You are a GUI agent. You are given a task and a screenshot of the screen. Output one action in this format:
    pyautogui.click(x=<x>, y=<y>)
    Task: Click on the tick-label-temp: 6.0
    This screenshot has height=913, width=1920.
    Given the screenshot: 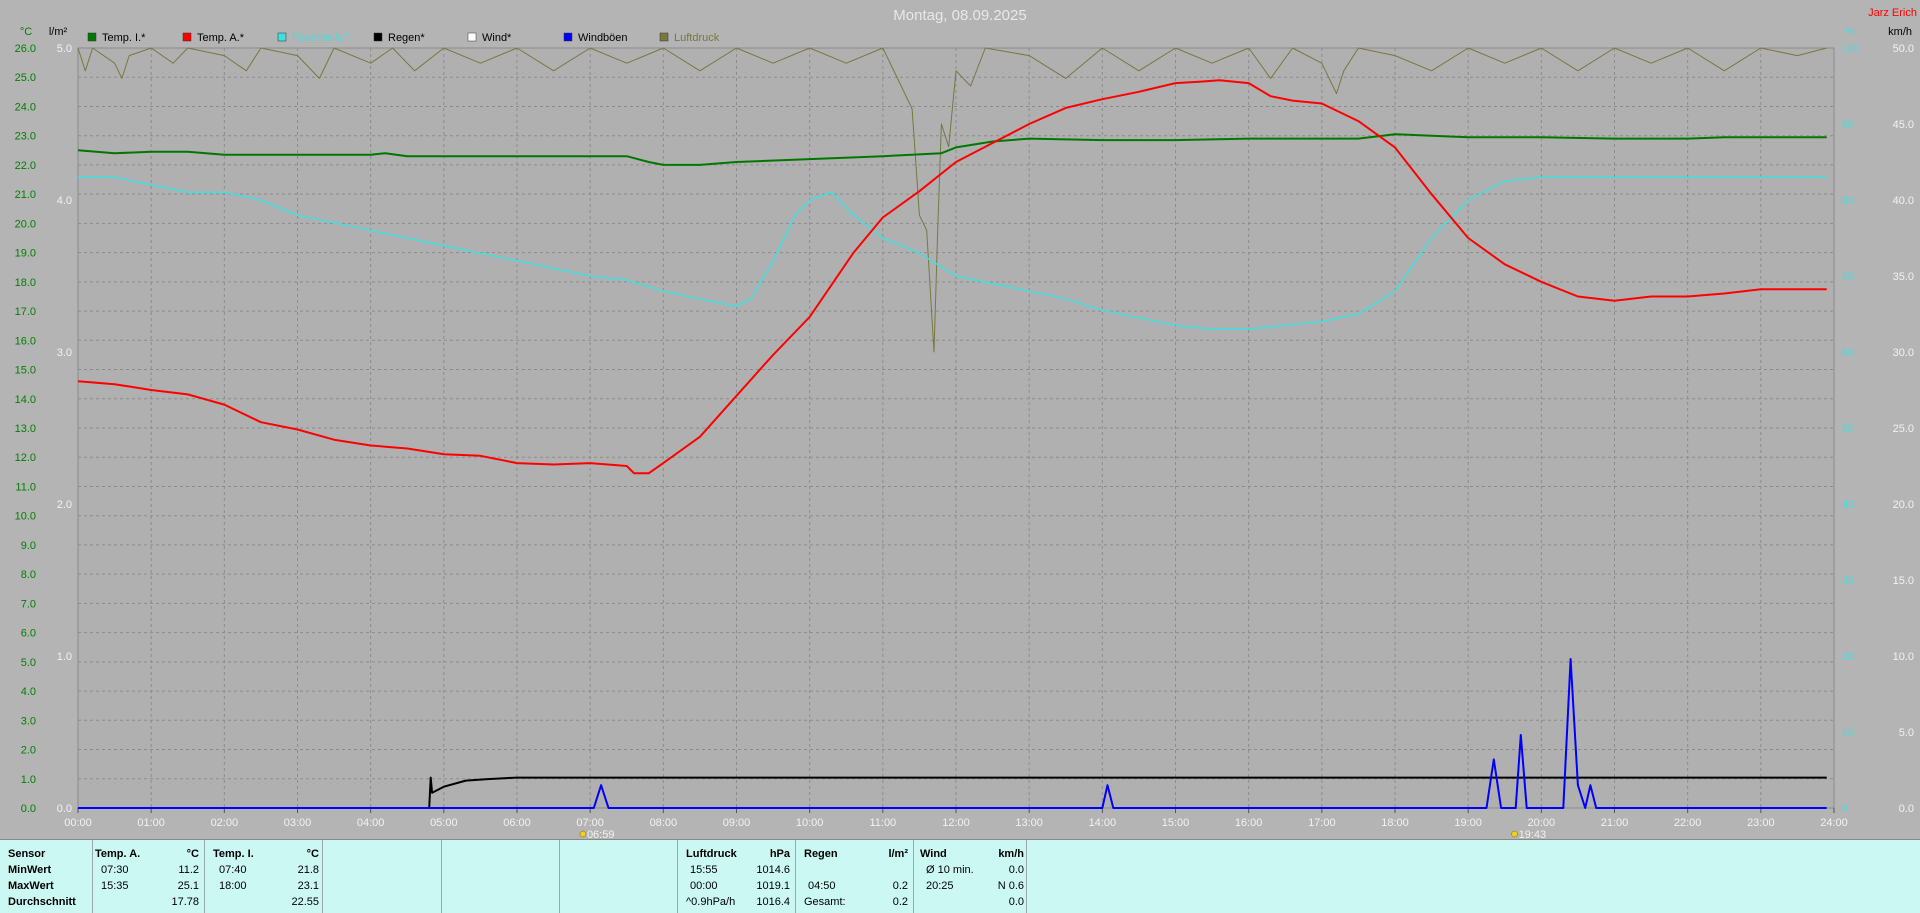 What is the action you would take?
    pyautogui.click(x=28, y=634)
    